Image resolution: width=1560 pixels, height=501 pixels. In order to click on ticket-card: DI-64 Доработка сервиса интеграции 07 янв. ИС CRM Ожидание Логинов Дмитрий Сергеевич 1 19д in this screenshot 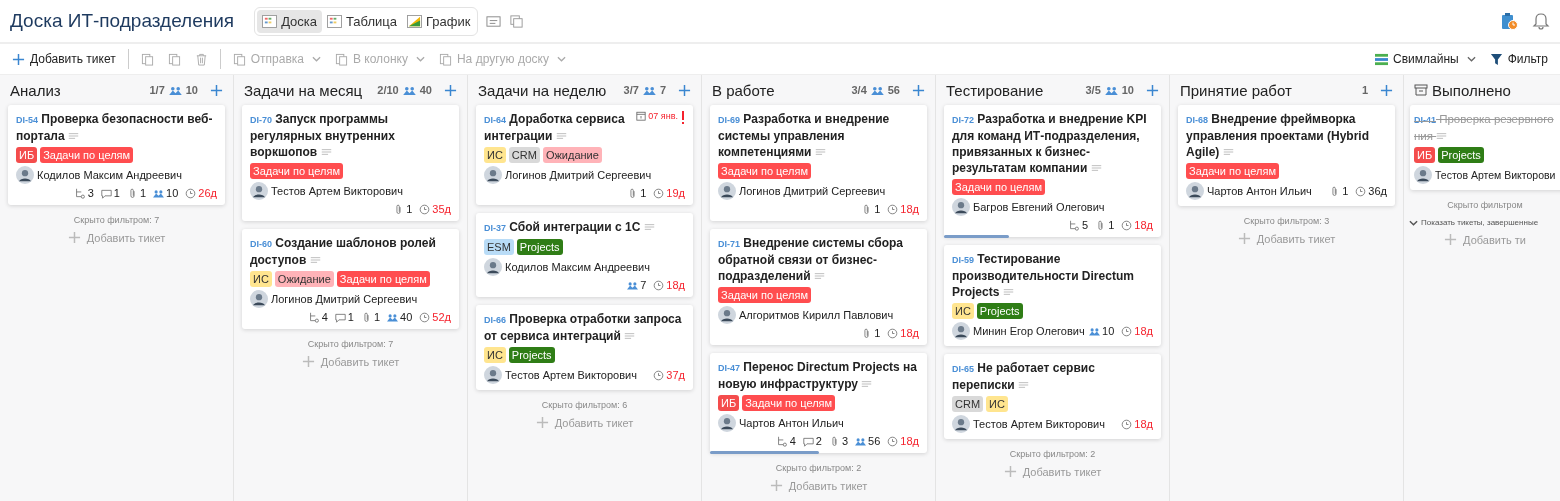, I will do `click(584, 155)`.